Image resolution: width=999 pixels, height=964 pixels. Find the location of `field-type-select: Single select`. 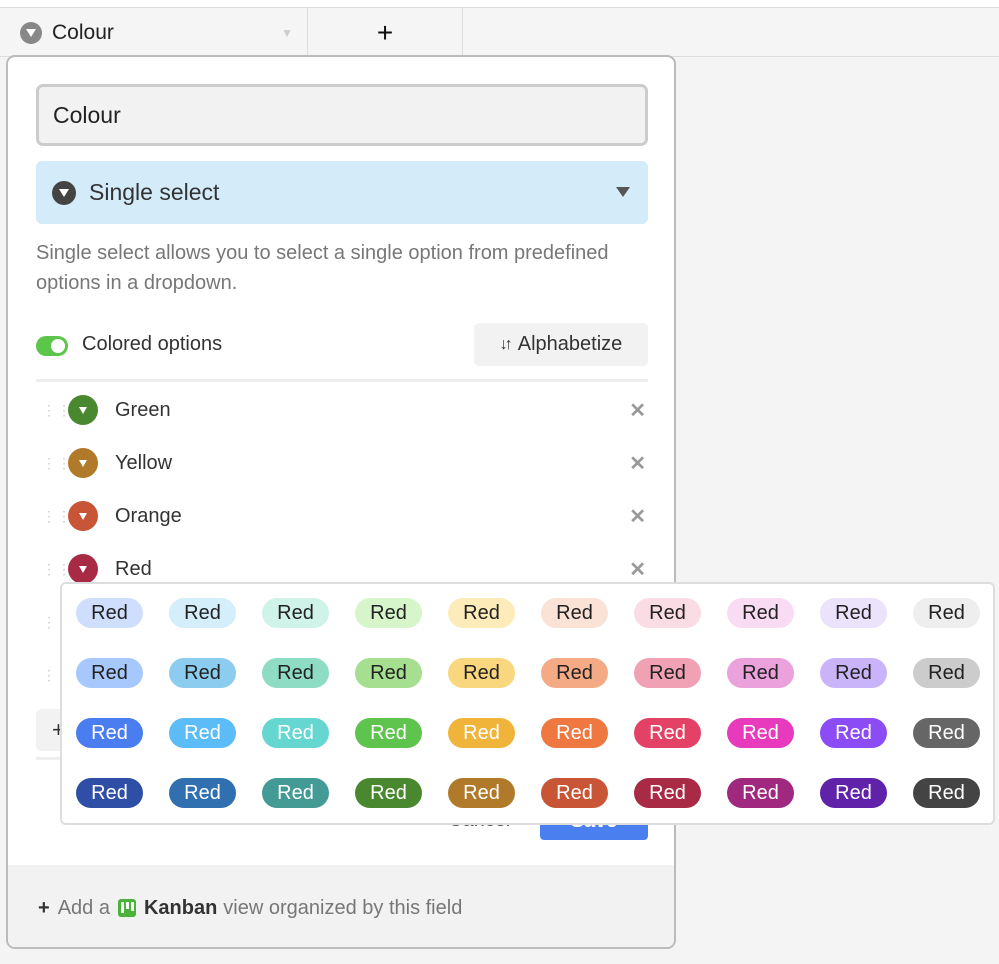

field-type-select: Single select is located at coordinates (342, 192).